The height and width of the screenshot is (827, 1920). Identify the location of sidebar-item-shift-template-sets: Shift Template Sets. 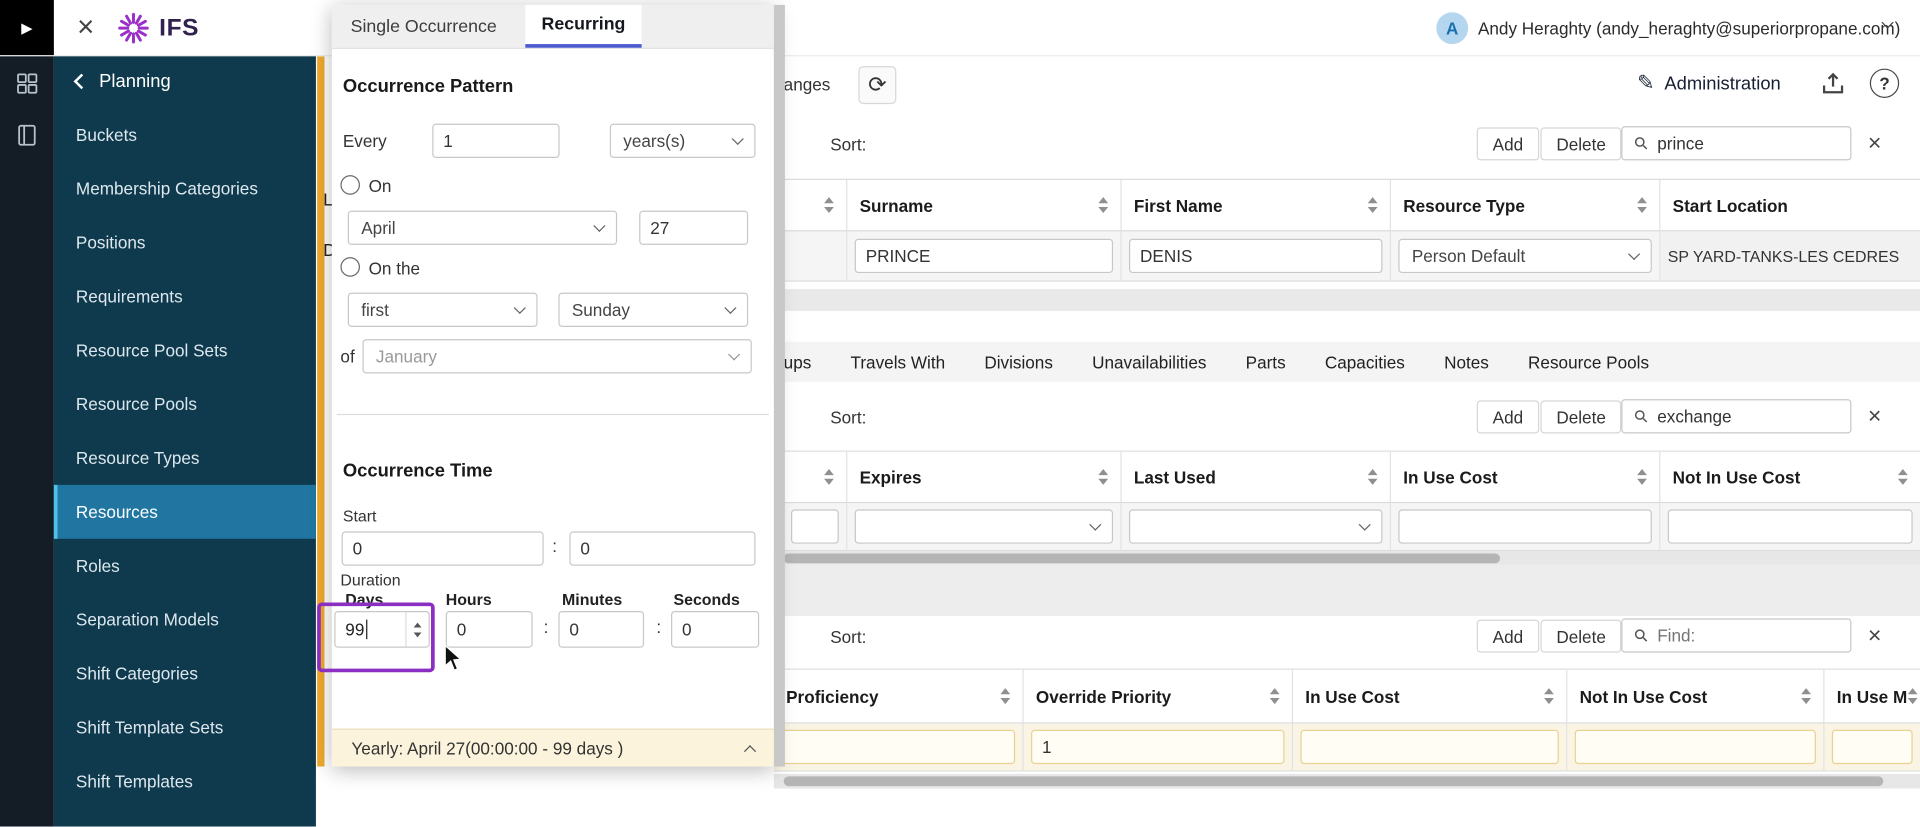
(185, 727).